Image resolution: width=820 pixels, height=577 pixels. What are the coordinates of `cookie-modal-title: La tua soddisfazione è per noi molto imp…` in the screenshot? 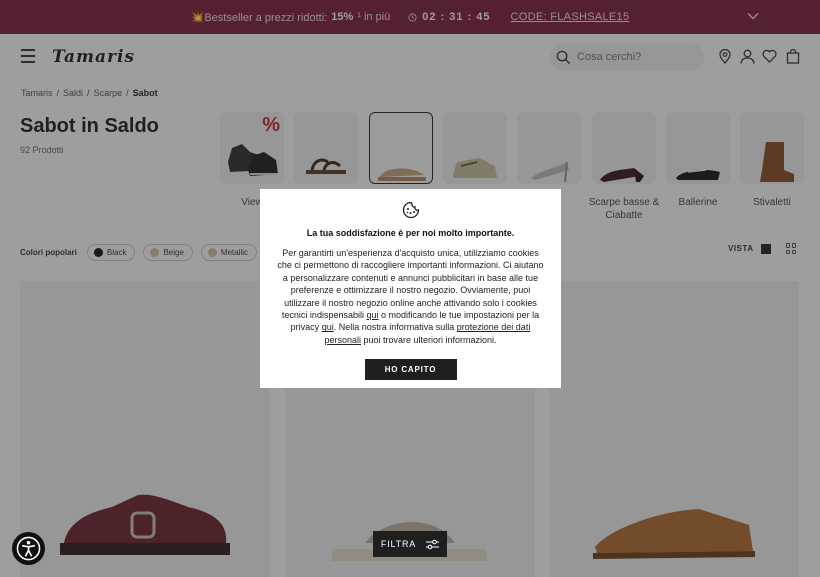 It's located at (410, 233).